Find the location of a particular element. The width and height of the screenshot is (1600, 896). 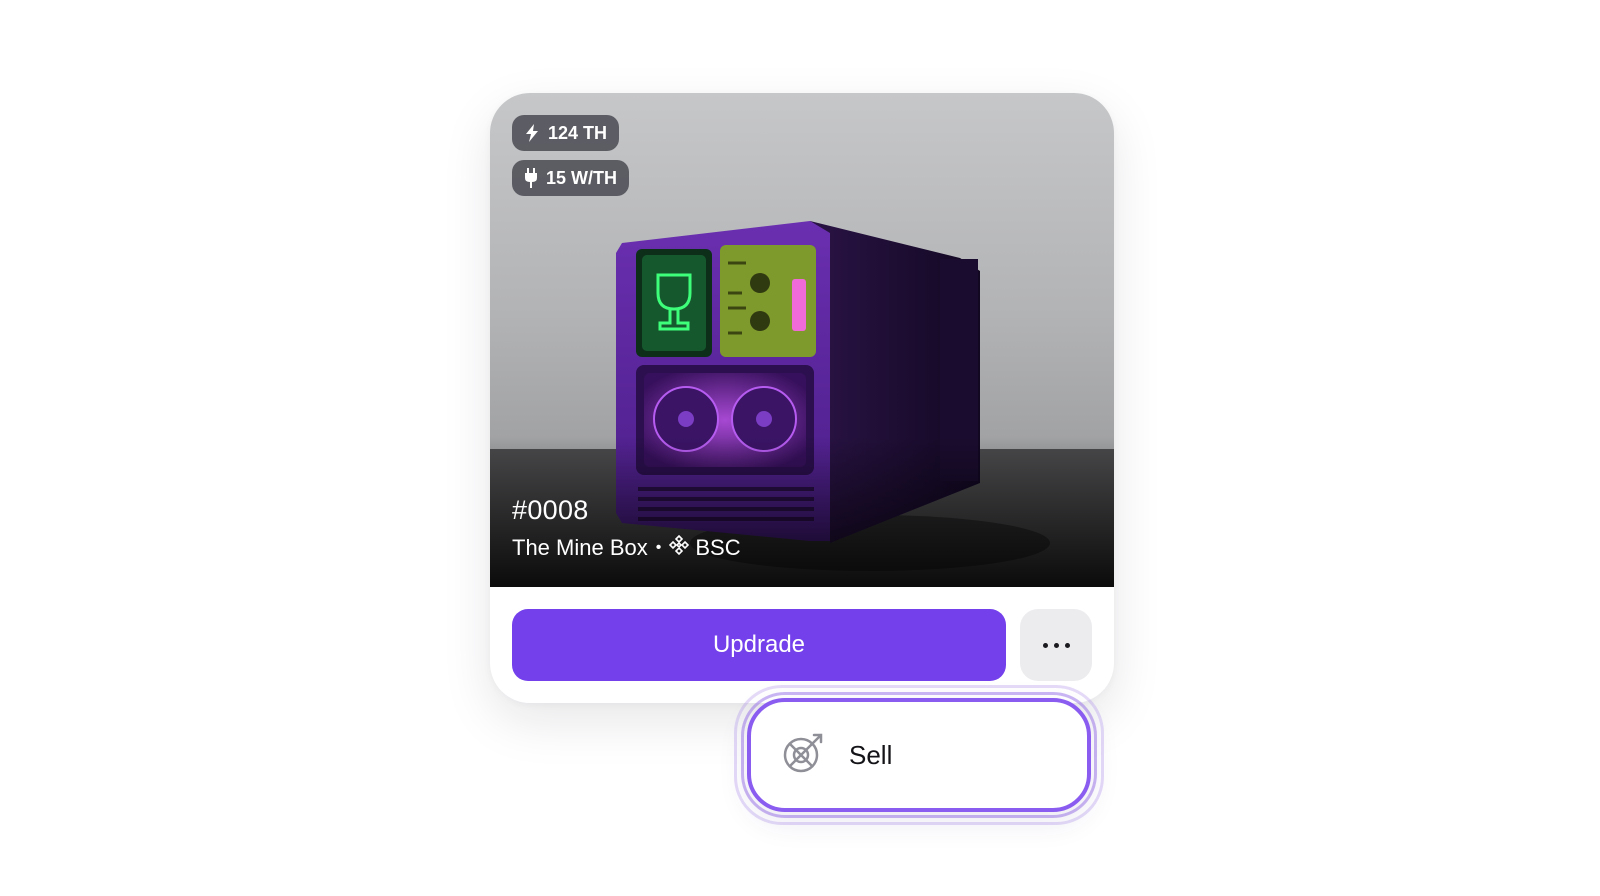

chain-name: BSC is located at coordinates (718, 547).